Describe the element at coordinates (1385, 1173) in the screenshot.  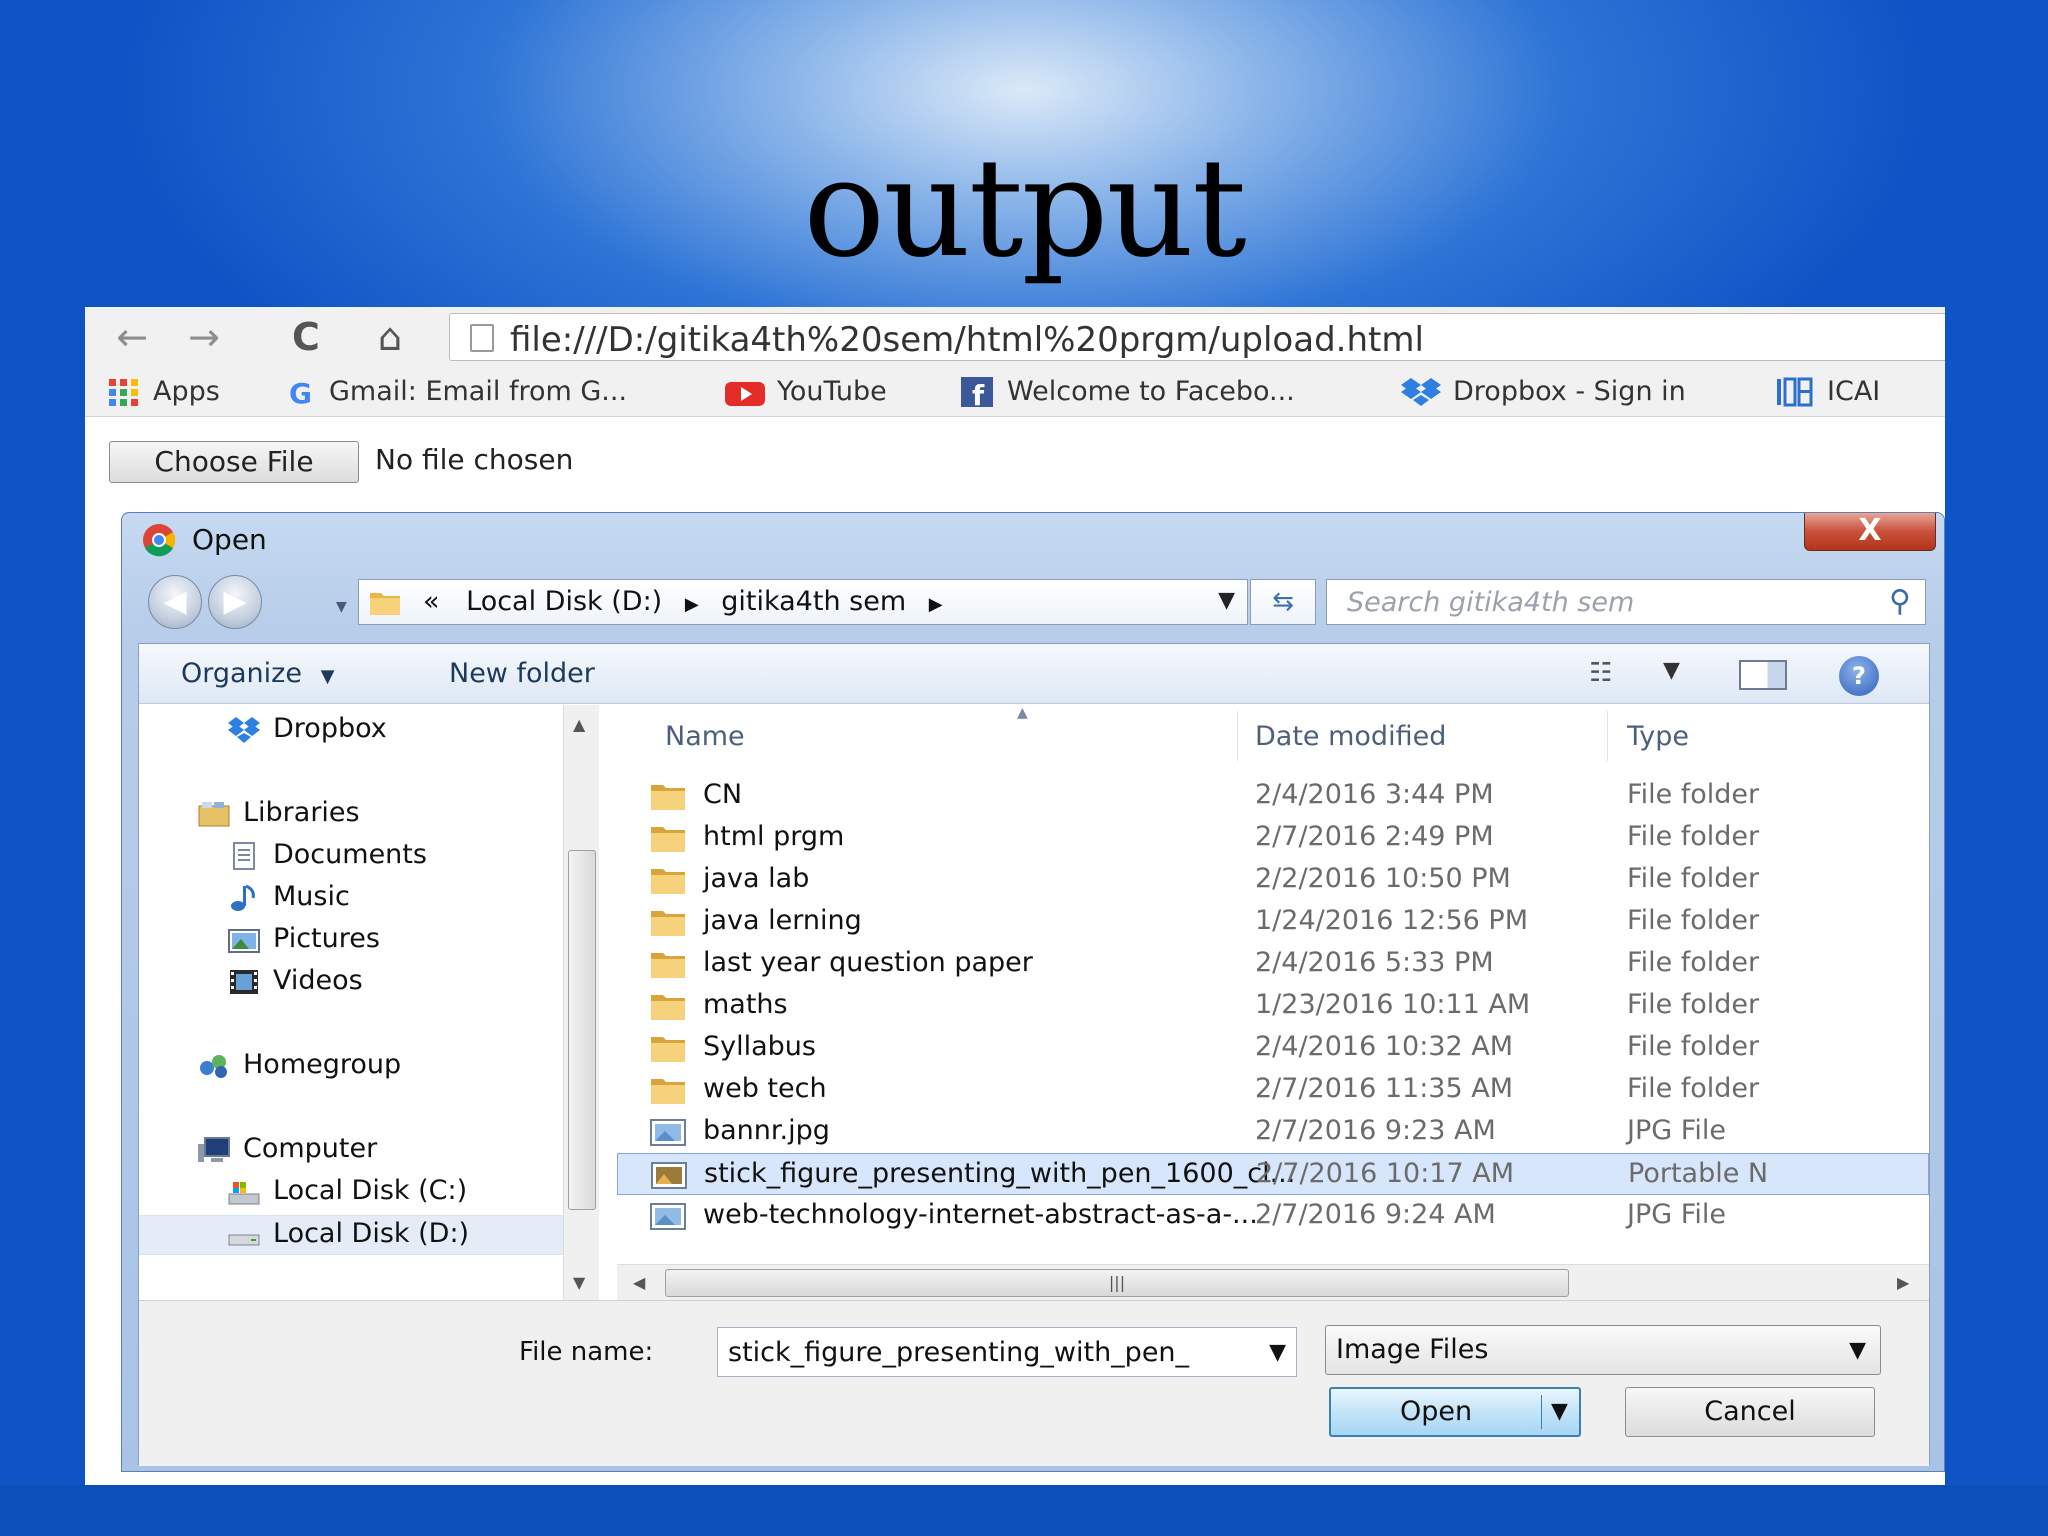
I see `file-date: 2/7/2016 10:17 AM` at that location.